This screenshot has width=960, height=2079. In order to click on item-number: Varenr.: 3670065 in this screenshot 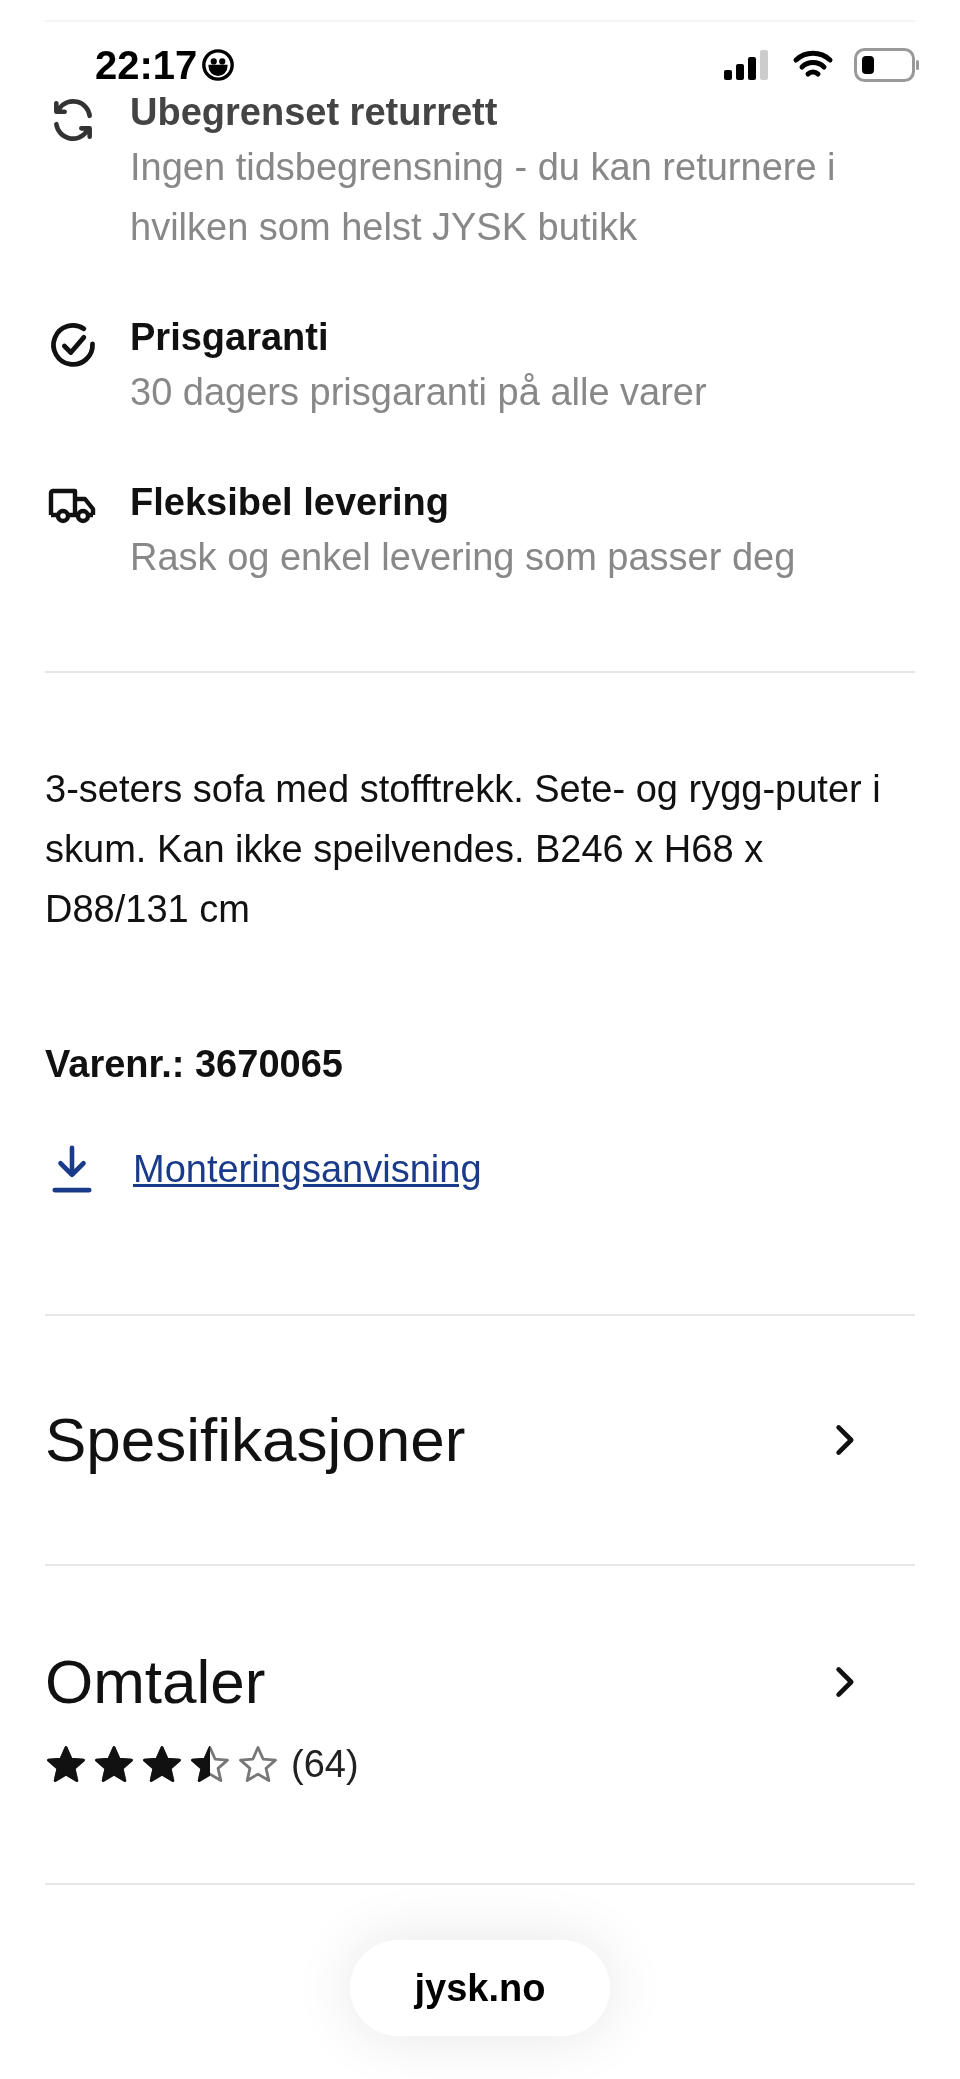, I will do `click(194, 1064)`.